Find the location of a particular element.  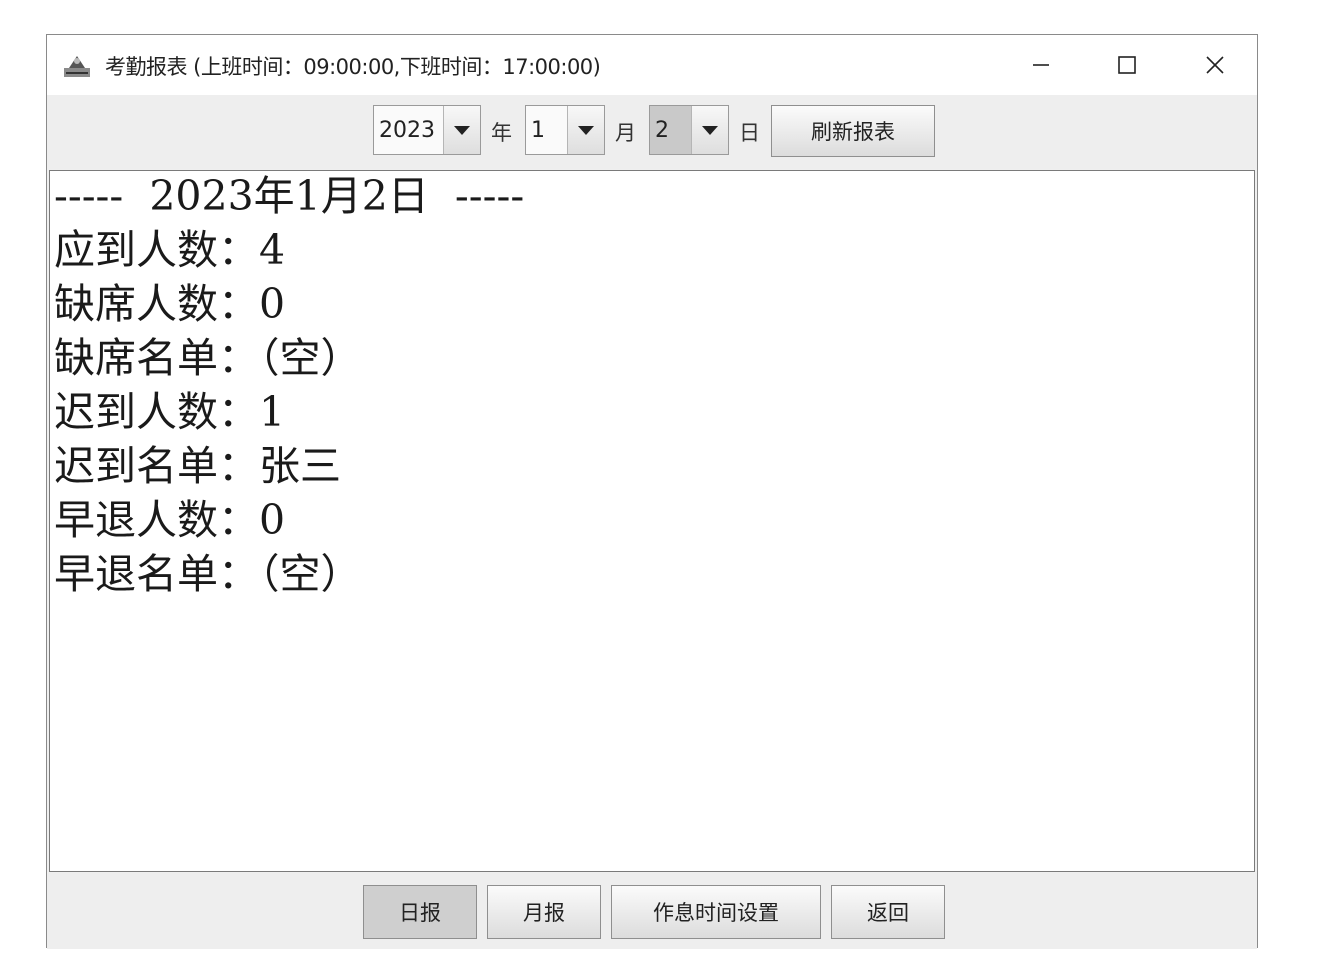

month-unit-label: 月 is located at coordinates (625, 133).